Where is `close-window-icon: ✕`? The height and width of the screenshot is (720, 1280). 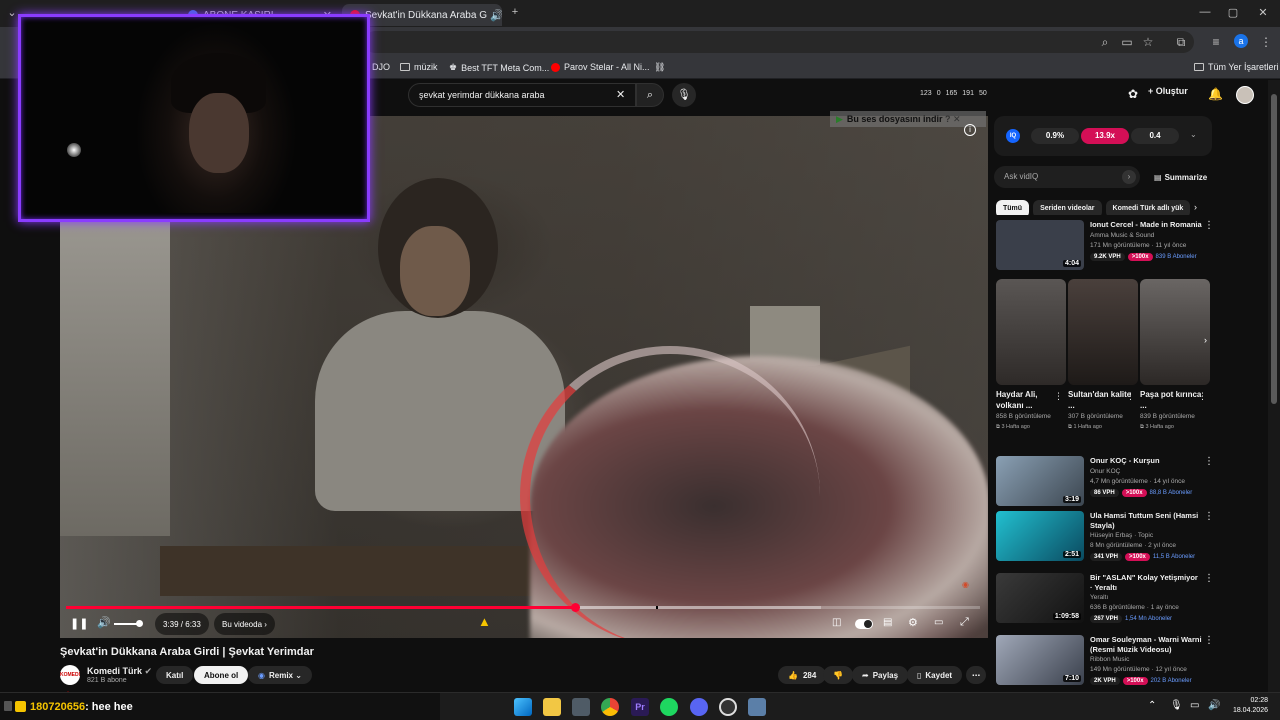 close-window-icon: ✕ is located at coordinates (1263, 12).